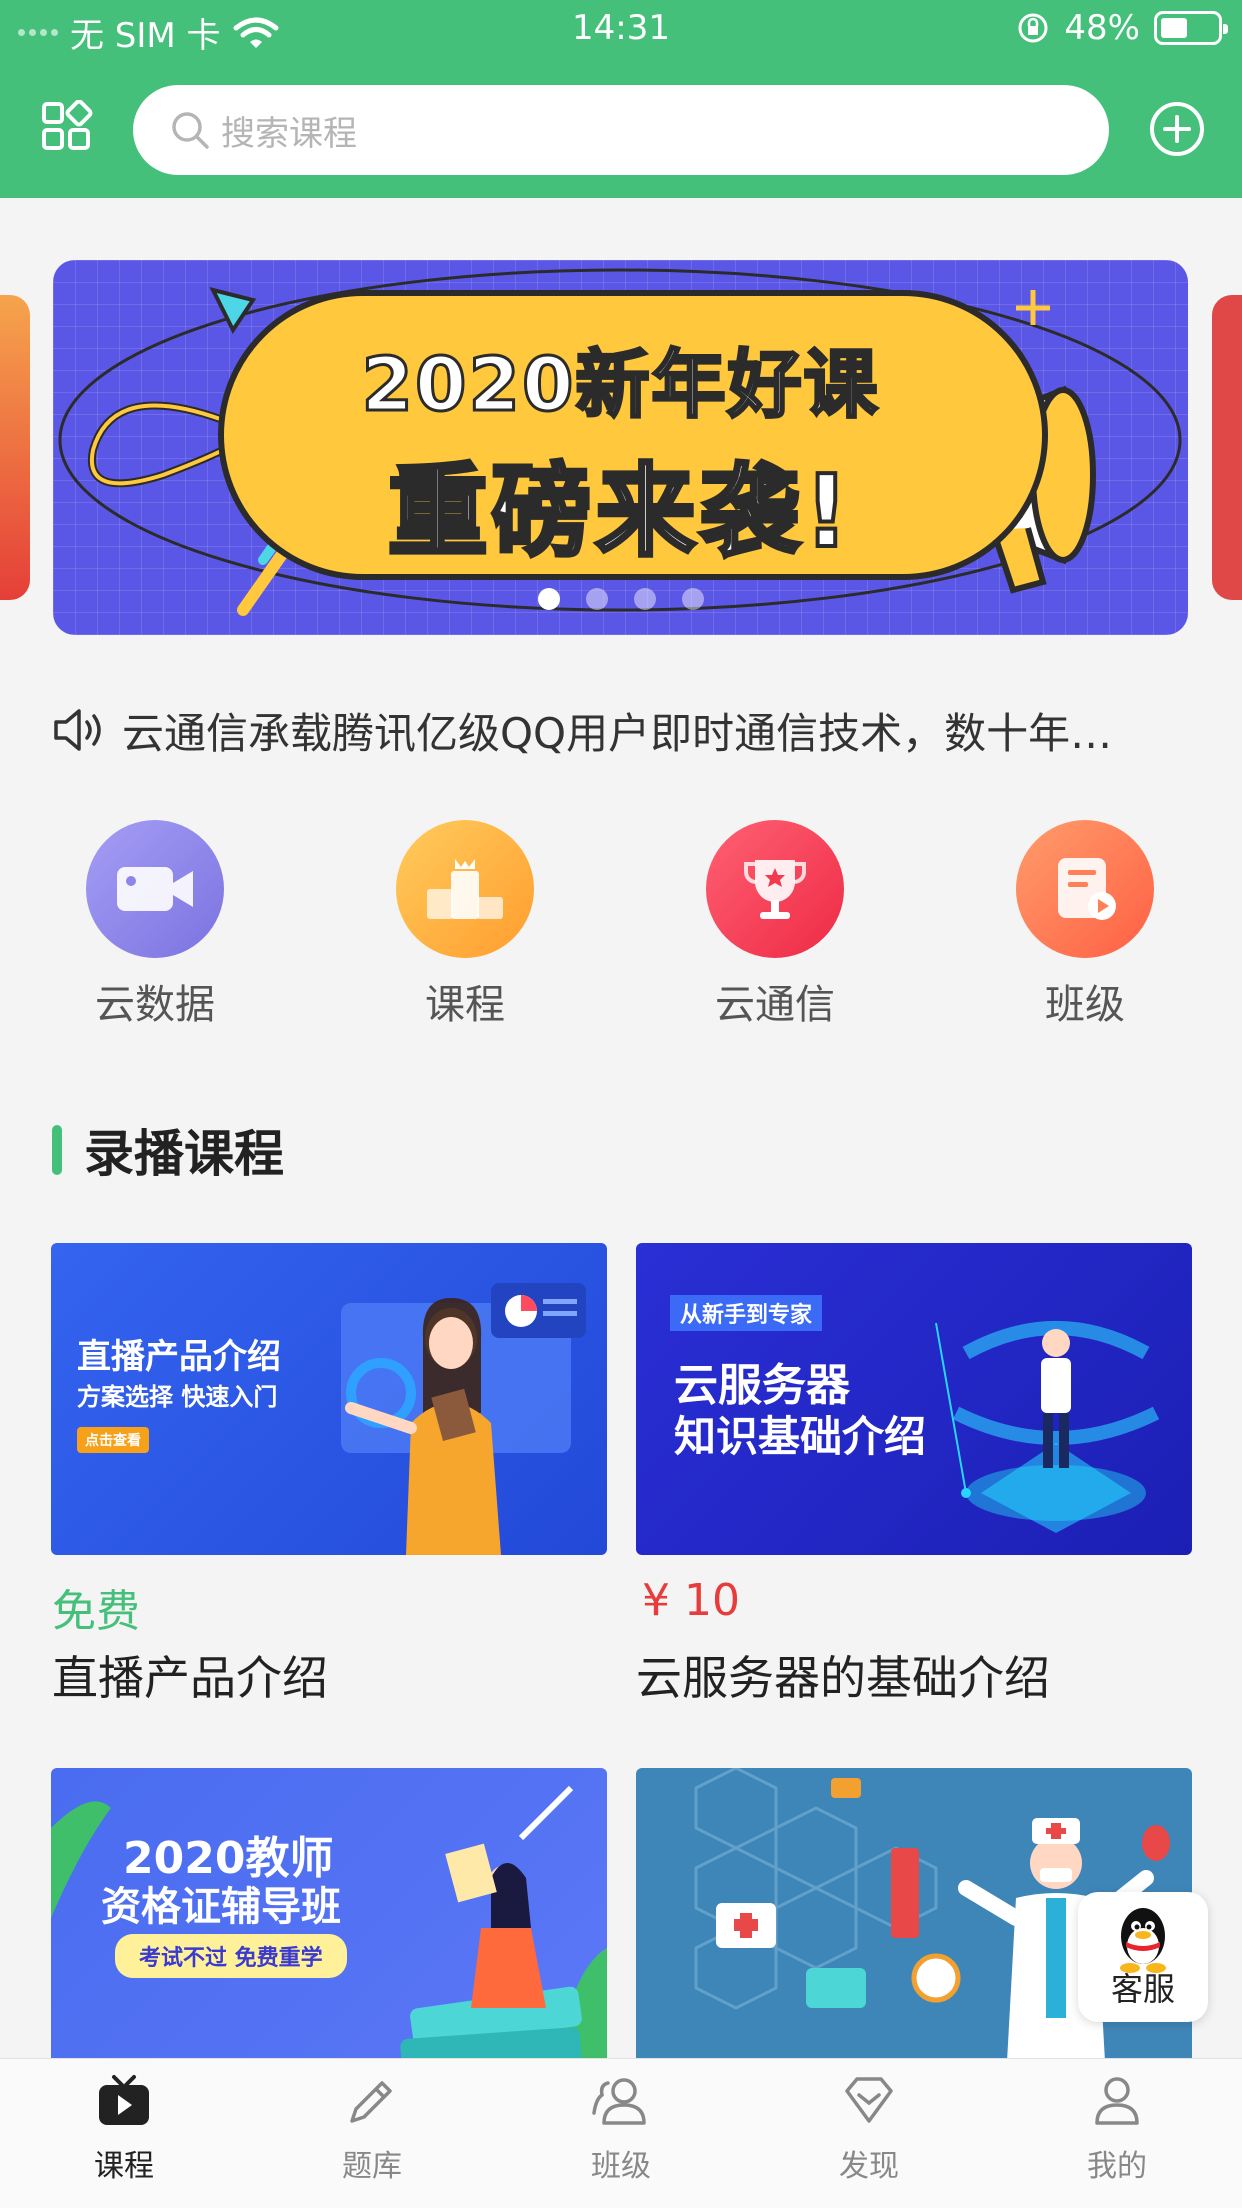 Image resolution: width=1242 pixels, height=2208 pixels. I want to click on carousel-indicator, so click(620, 599).